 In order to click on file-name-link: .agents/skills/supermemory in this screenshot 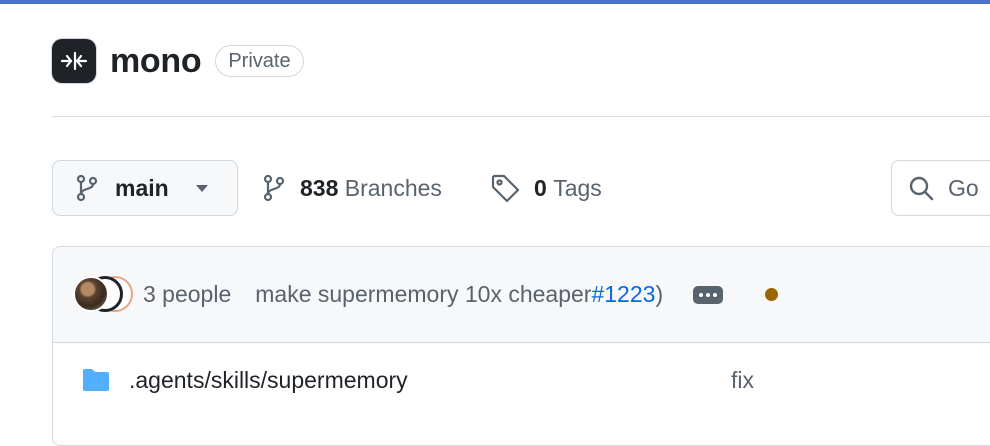, I will do `click(268, 380)`.